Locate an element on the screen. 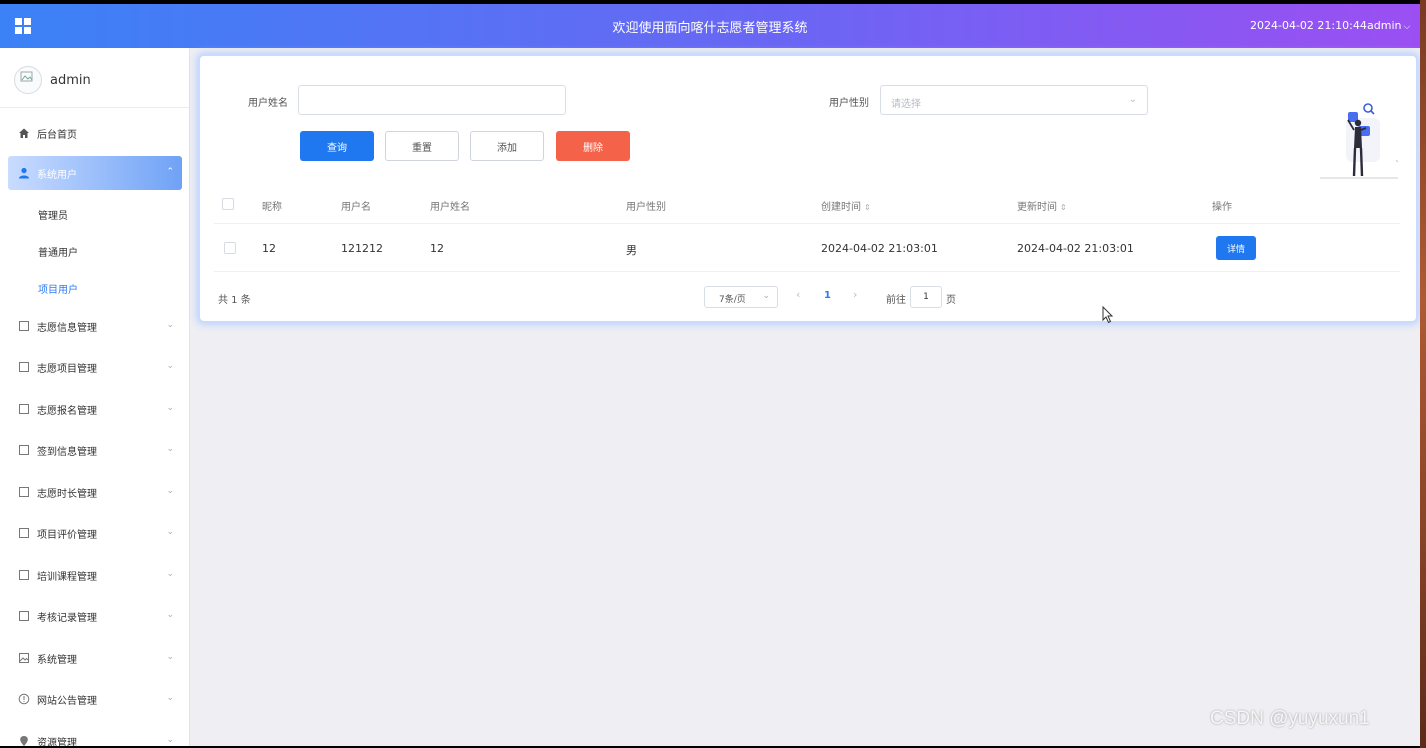 This screenshot has height=748, width=1426. sidebar-profile: admin is located at coordinates (94, 78).